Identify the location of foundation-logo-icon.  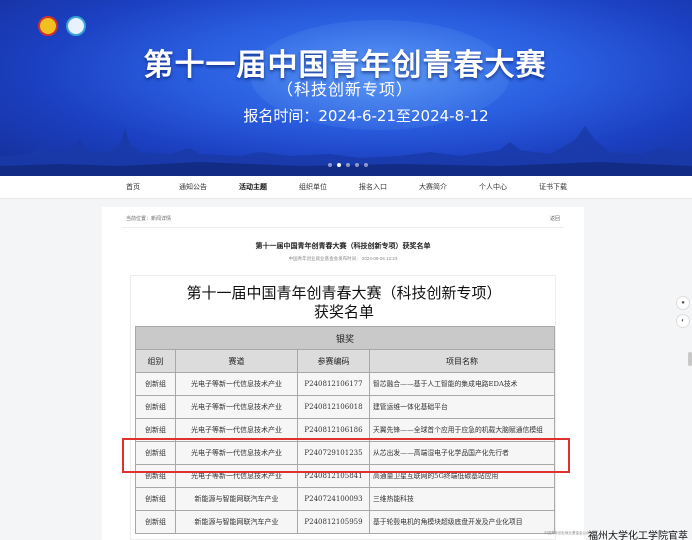
(76, 26).